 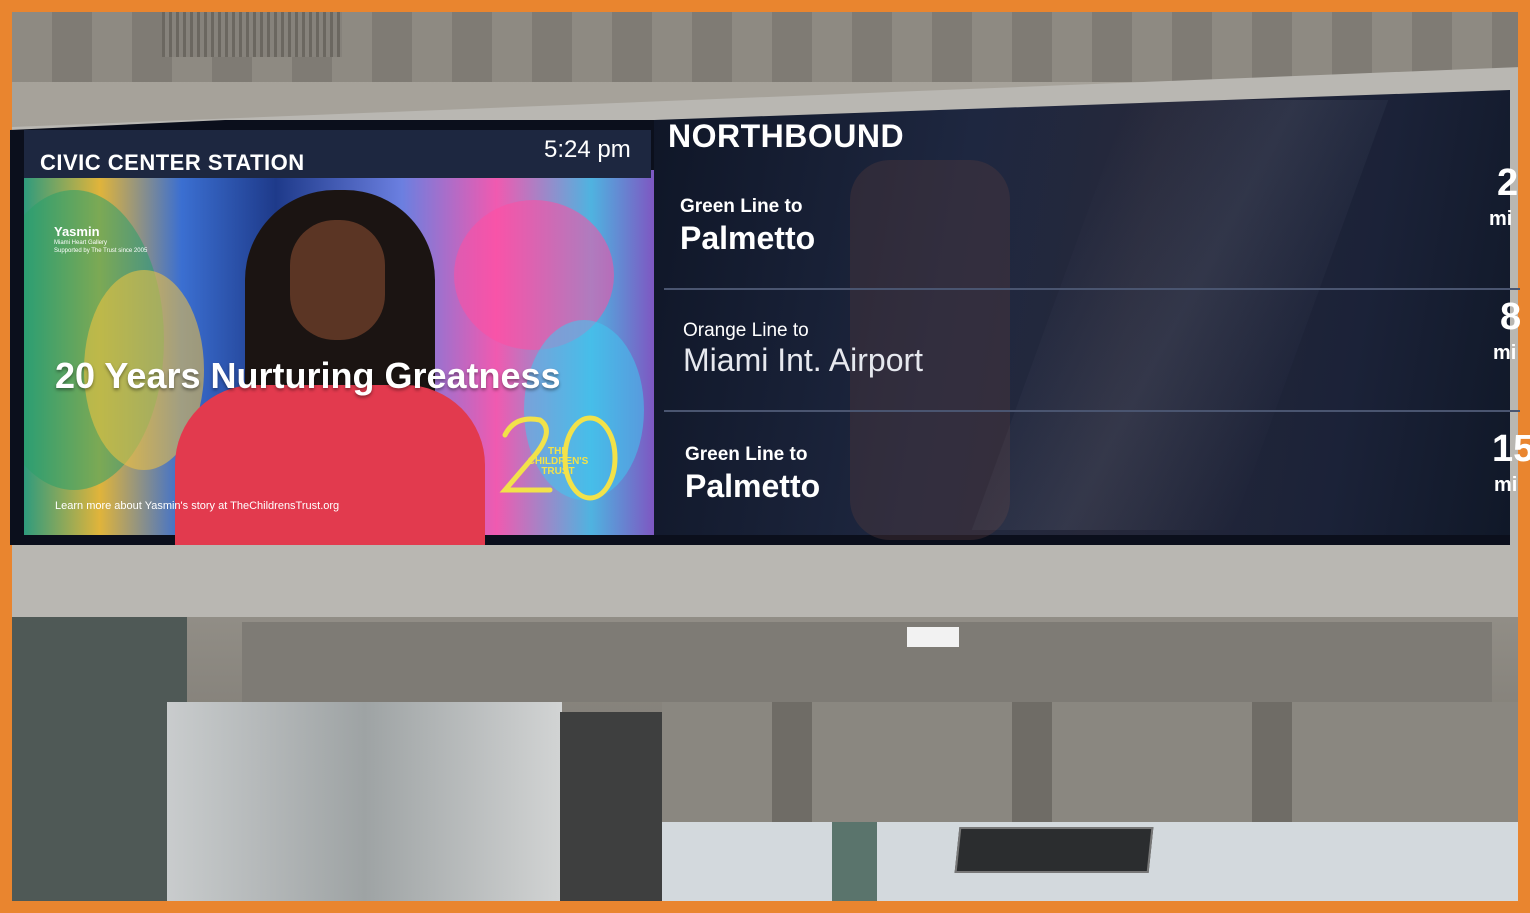 I want to click on clock: 5:24 pm, so click(x=587, y=149).